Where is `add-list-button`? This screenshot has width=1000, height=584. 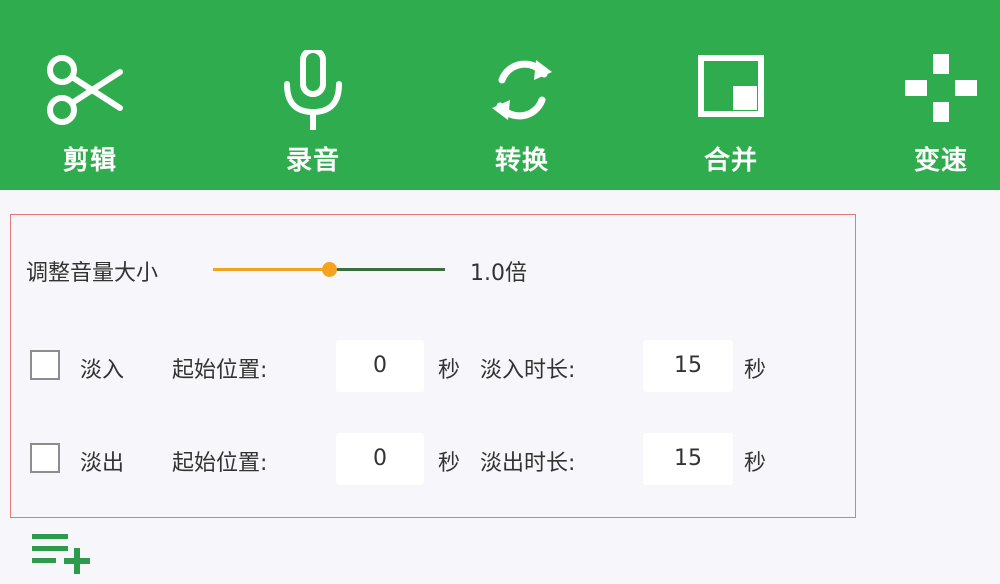 add-list-button is located at coordinates (63, 551).